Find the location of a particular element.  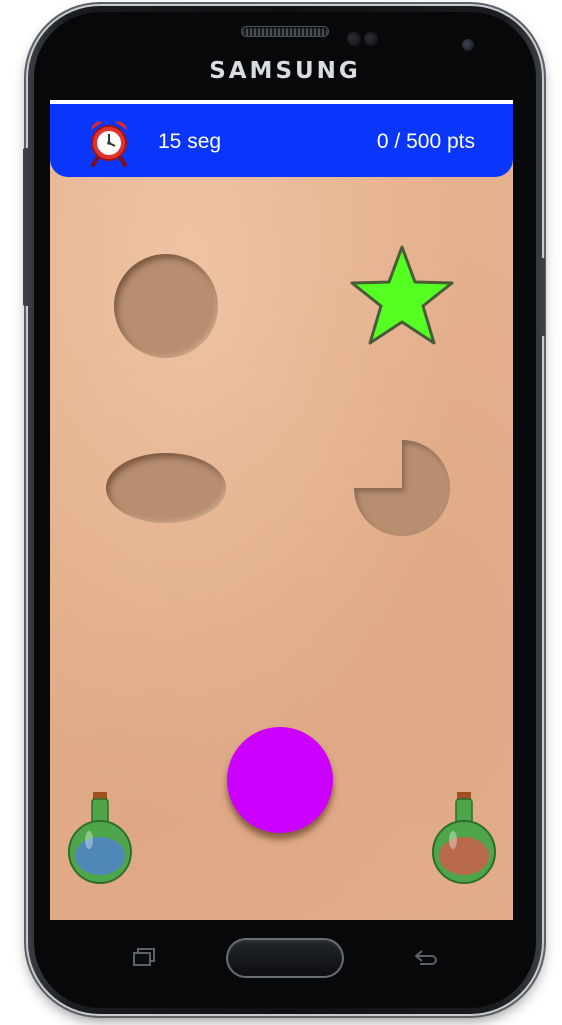

recent-apps-icon is located at coordinates (144, 957).